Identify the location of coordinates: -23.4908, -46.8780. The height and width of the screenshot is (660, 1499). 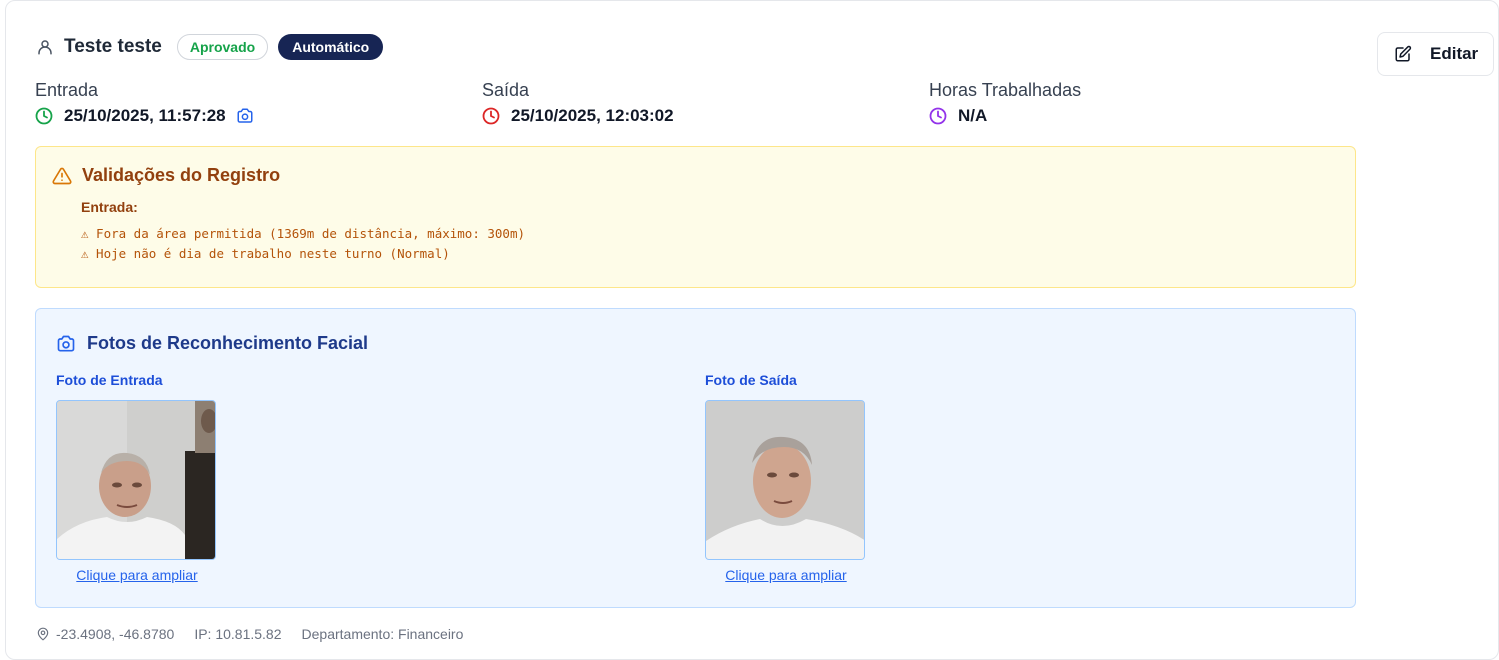
(115, 634).